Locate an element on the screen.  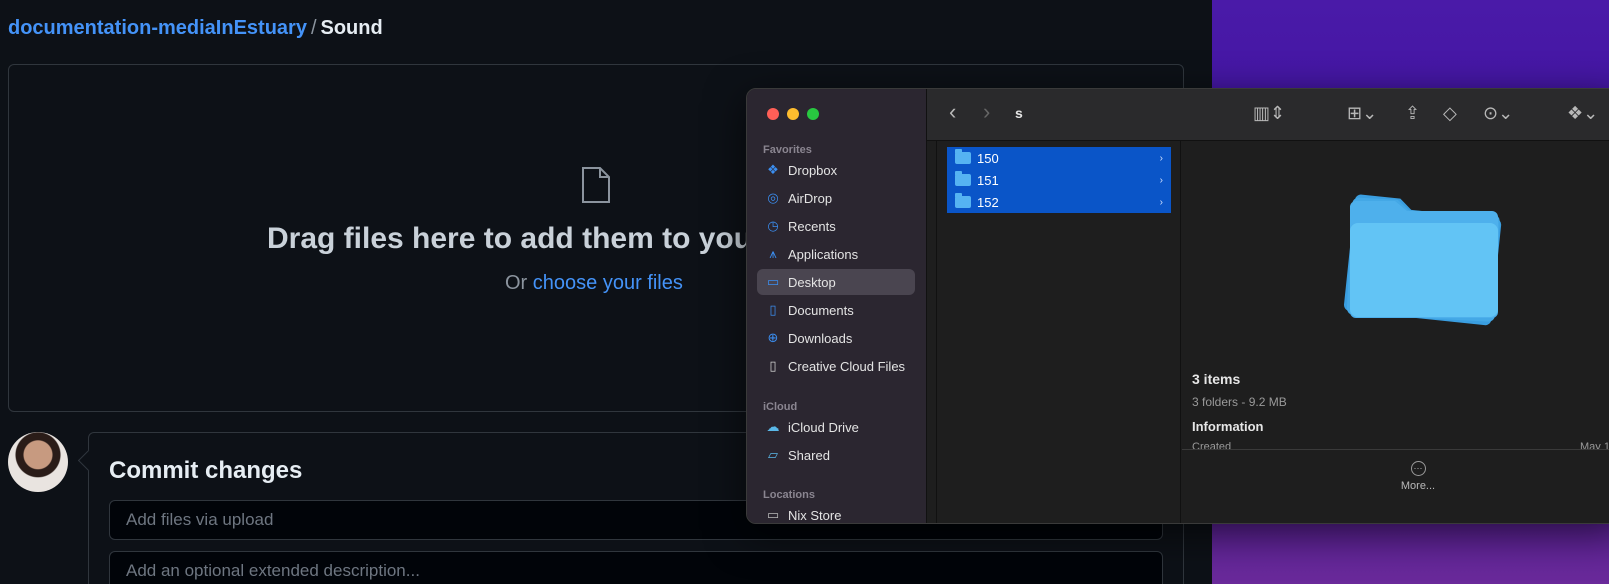
clock-icon: ◷ is located at coordinates (773, 225).